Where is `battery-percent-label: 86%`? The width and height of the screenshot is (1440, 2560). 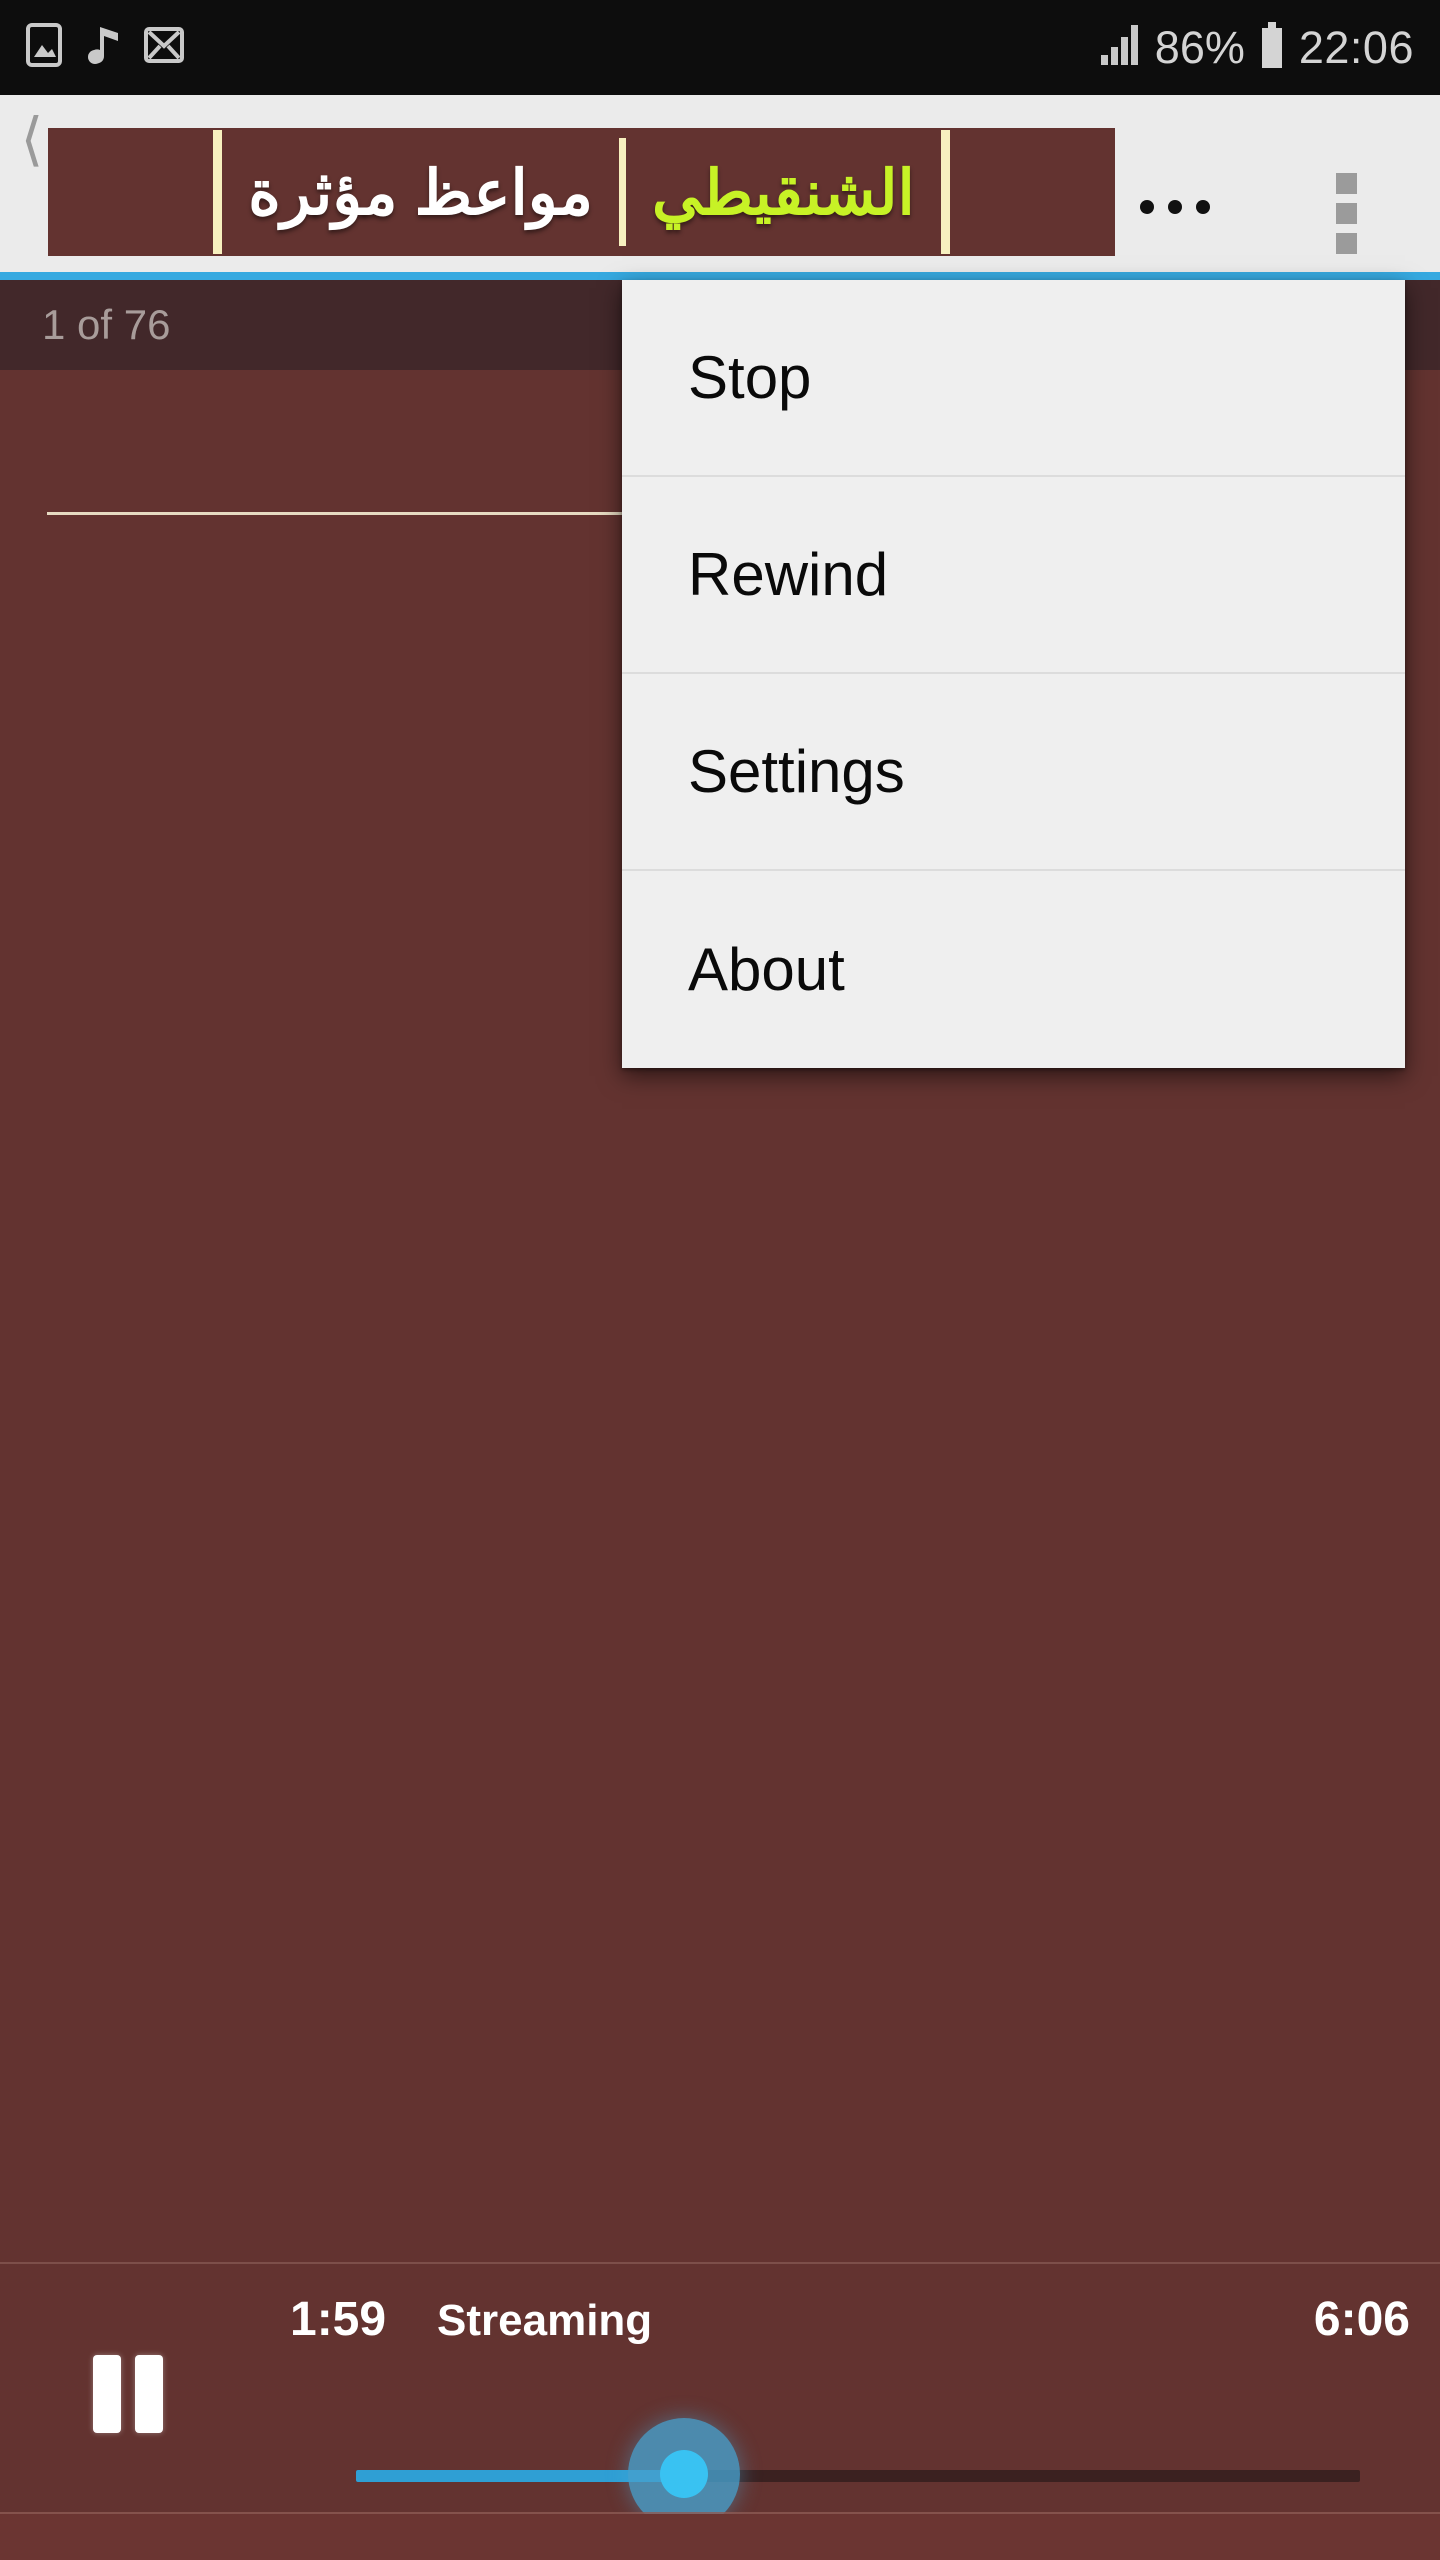 battery-percent-label: 86% is located at coordinates (1199, 47).